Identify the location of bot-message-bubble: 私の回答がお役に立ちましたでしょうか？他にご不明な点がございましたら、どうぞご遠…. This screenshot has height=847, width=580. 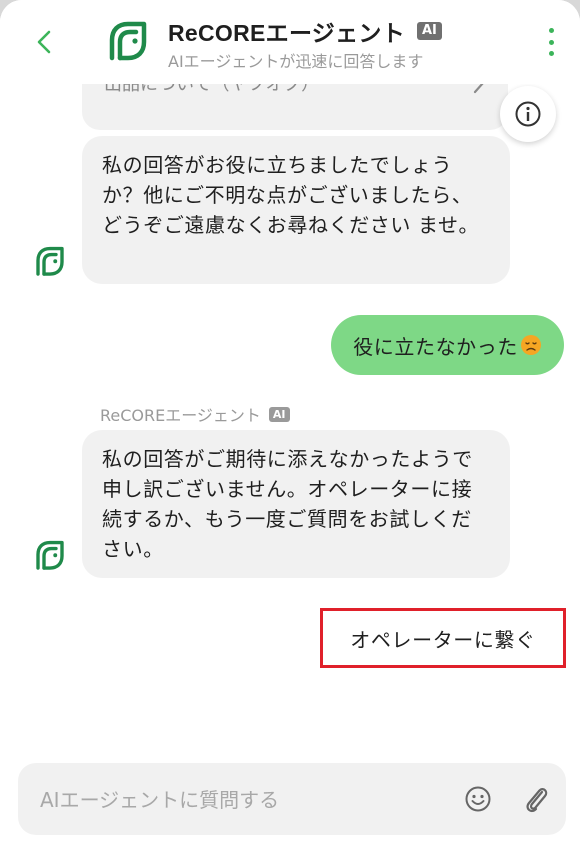
(296, 210).